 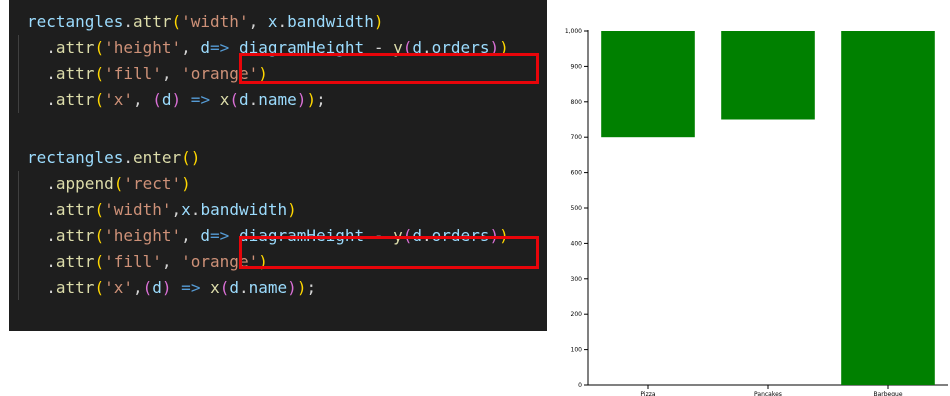 What do you see at coordinates (84, 183) in the screenshot?
I see `code-token: append` at bounding box center [84, 183].